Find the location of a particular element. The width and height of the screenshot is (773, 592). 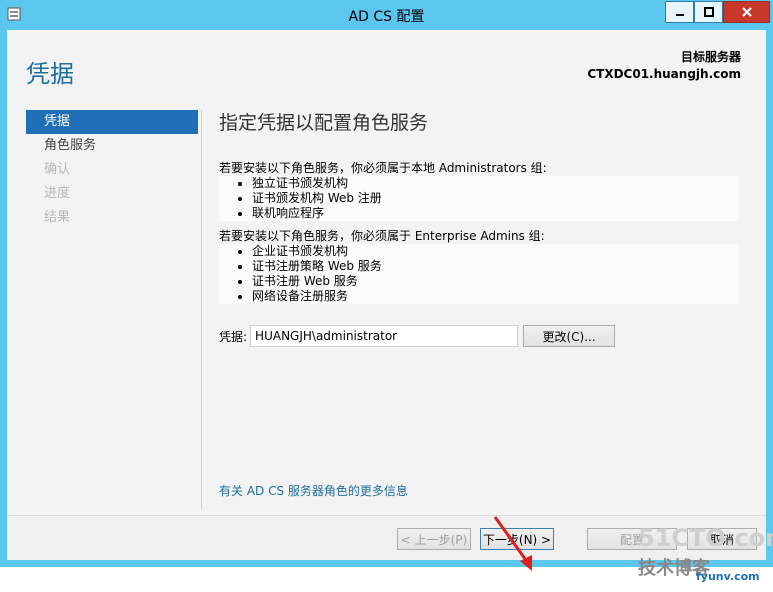

nav-item-results: 结果 is located at coordinates (57, 217).